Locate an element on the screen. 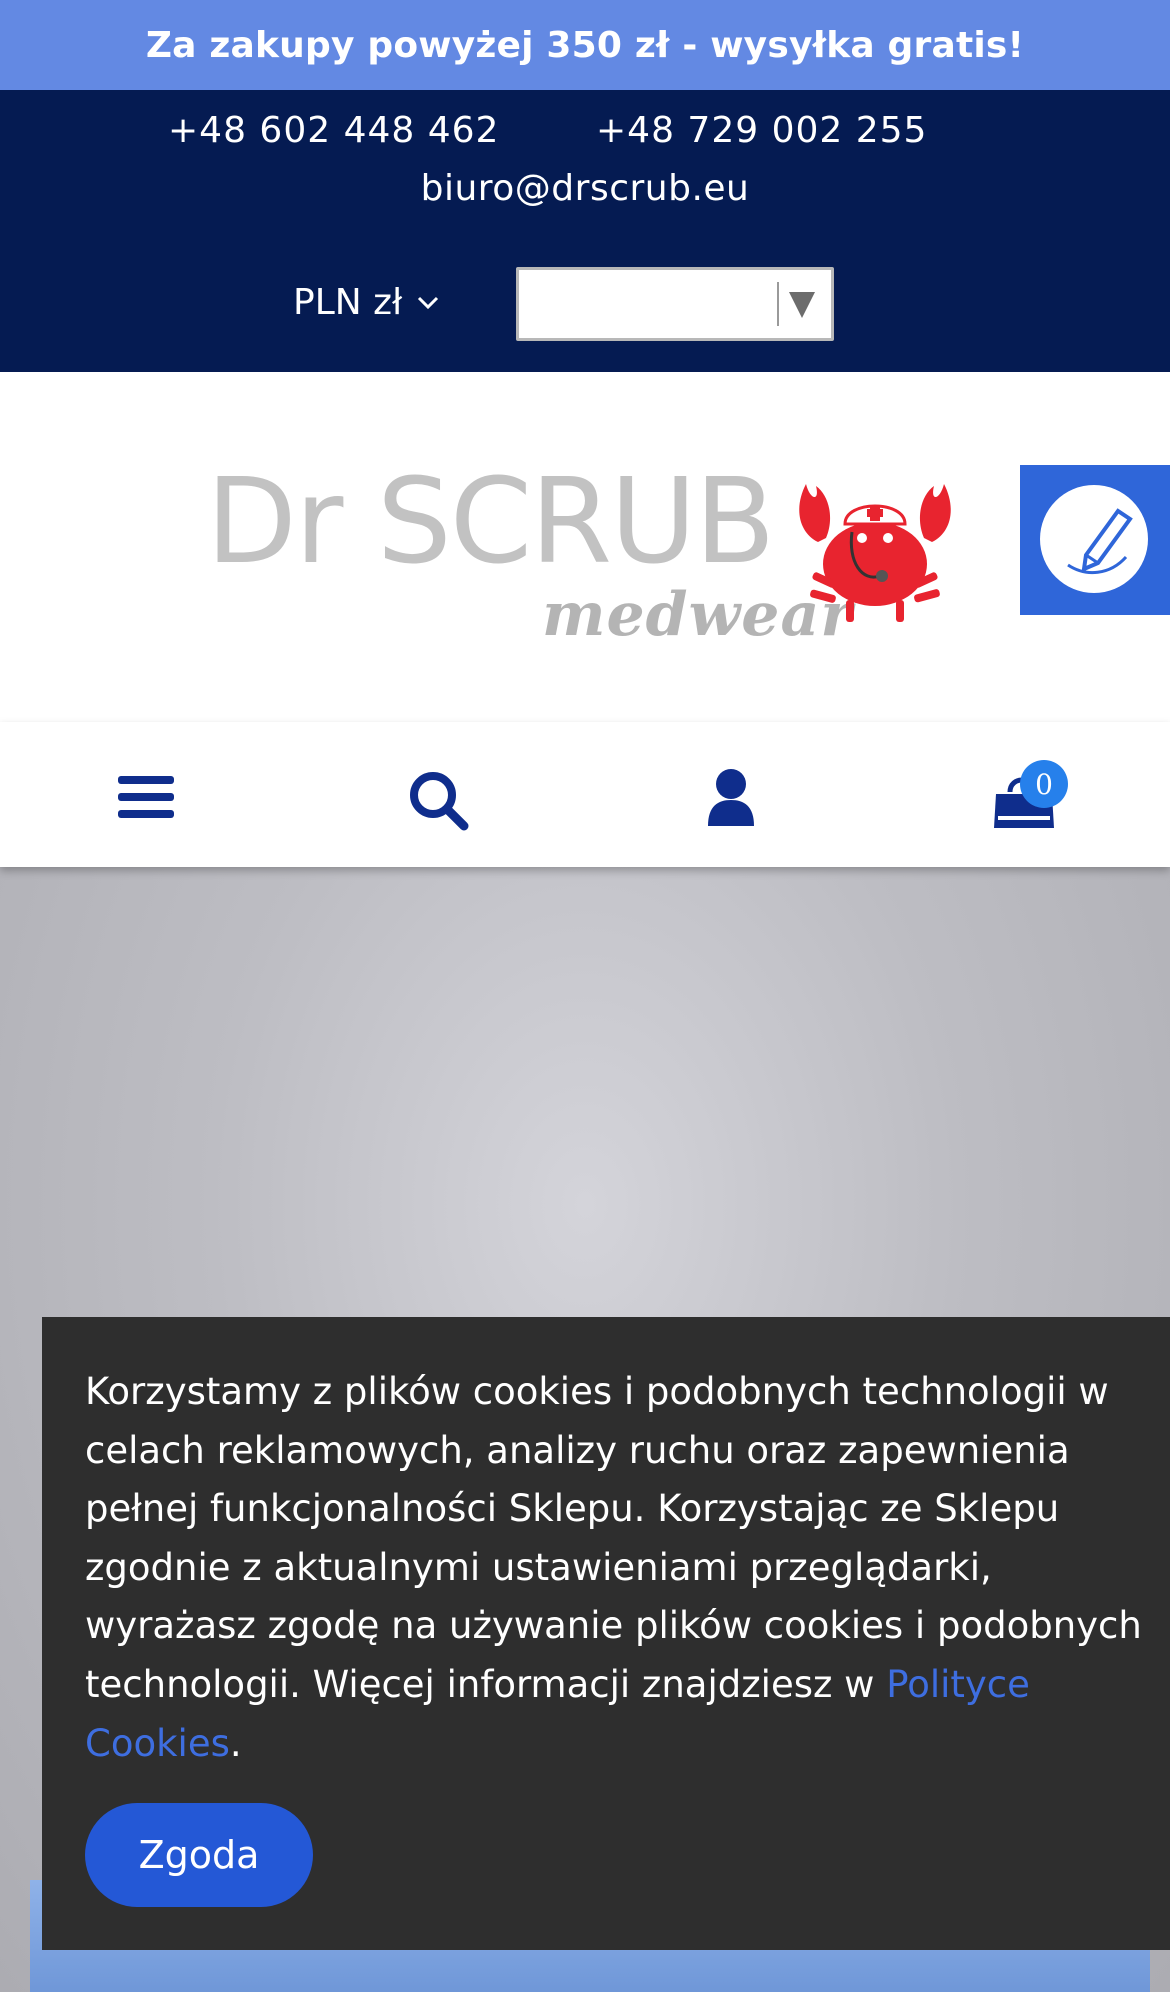 The image size is (1170, 1992). cart-count-badge: 0 is located at coordinates (1044, 784).